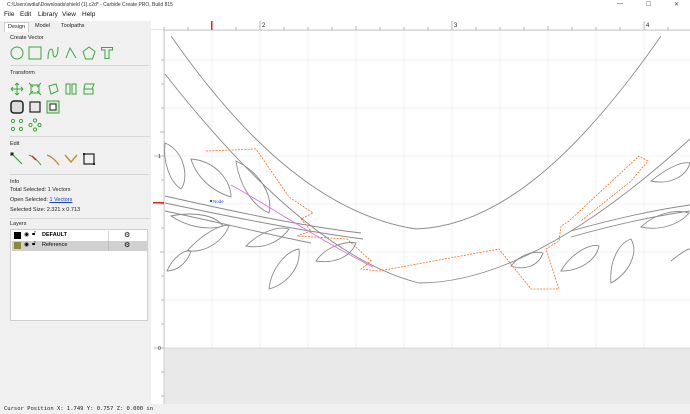 This screenshot has height=414, width=690. I want to click on offset-icon, so click(17, 107).